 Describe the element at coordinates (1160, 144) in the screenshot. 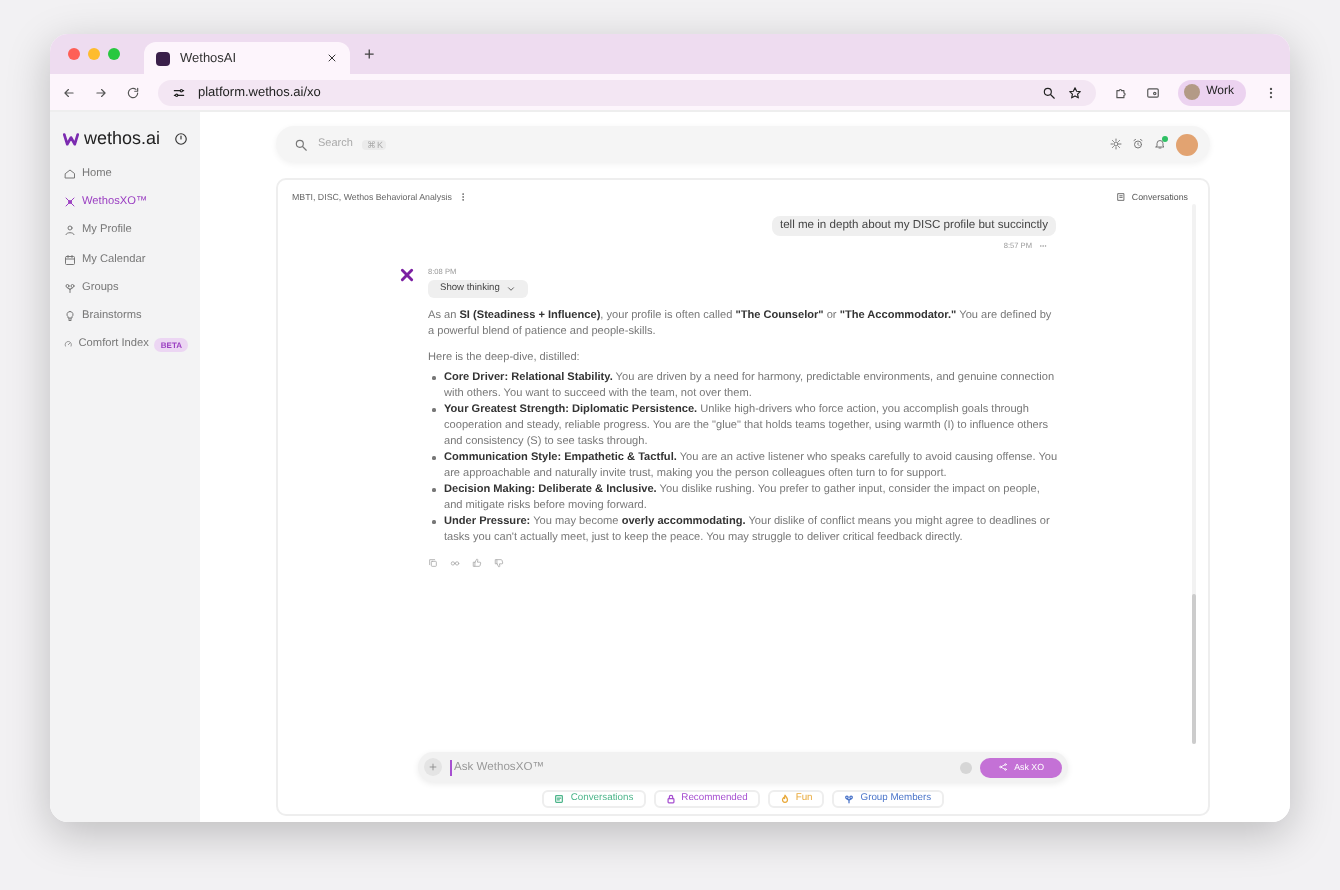

I see `bell-icon` at that location.